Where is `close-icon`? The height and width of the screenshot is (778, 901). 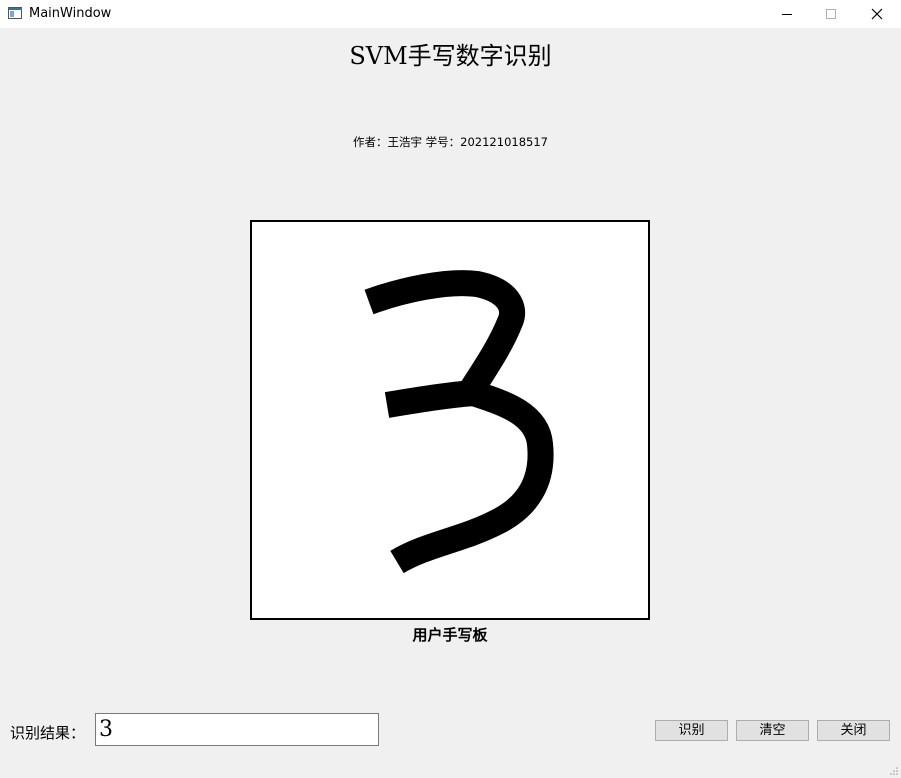 close-icon is located at coordinates (877, 14).